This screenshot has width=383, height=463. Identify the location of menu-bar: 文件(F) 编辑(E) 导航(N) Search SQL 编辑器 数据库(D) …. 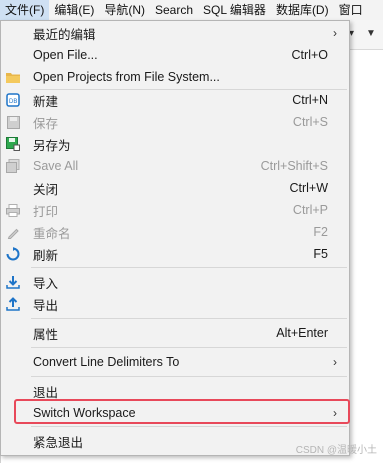
(191, 10).